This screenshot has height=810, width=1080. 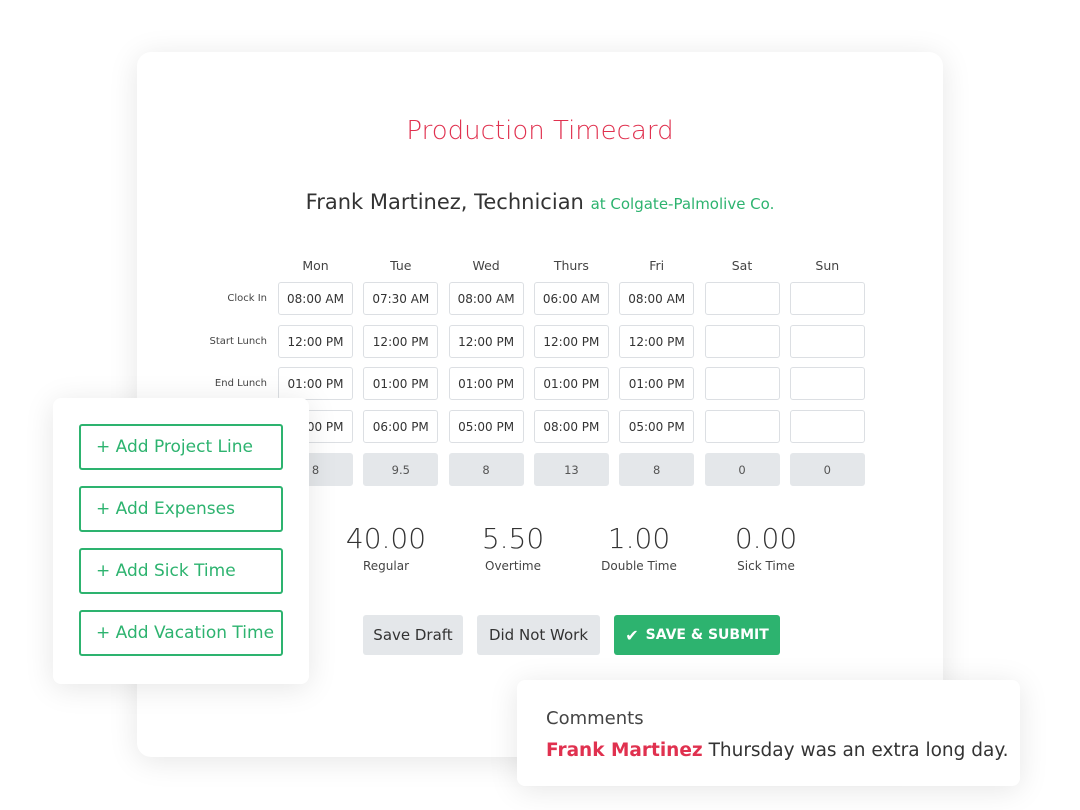 What do you see at coordinates (401, 298) in the screenshot?
I see `time-input: 07:30 AM` at bounding box center [401, 298].